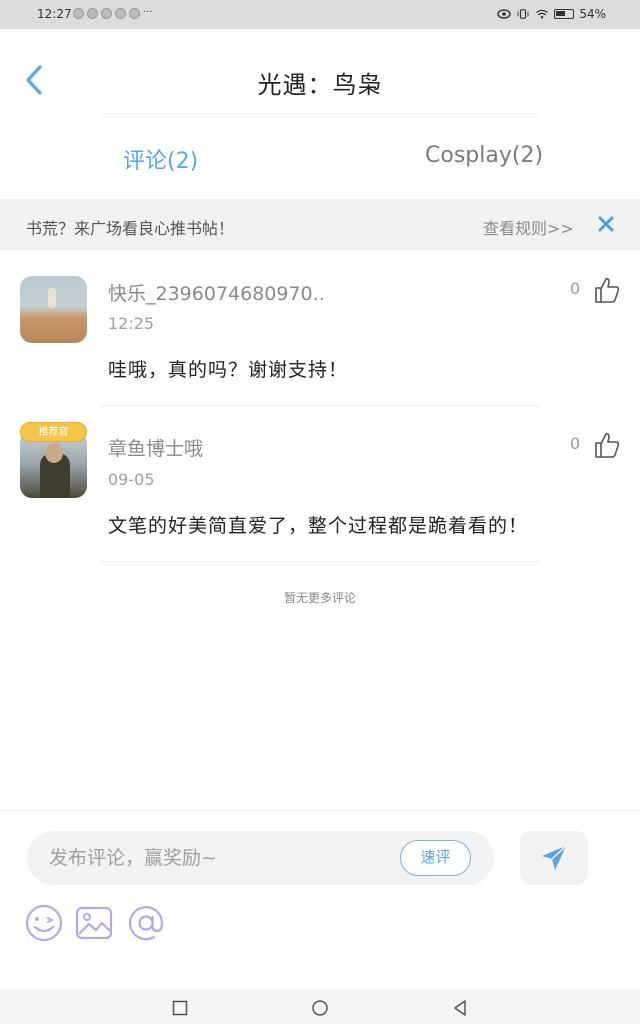 The width and height of the screenshot is (640, 1024). What do you see at coordinates (504, 14) in the screenshot?
I see `eye-icon` at bounding box center [504, 14].